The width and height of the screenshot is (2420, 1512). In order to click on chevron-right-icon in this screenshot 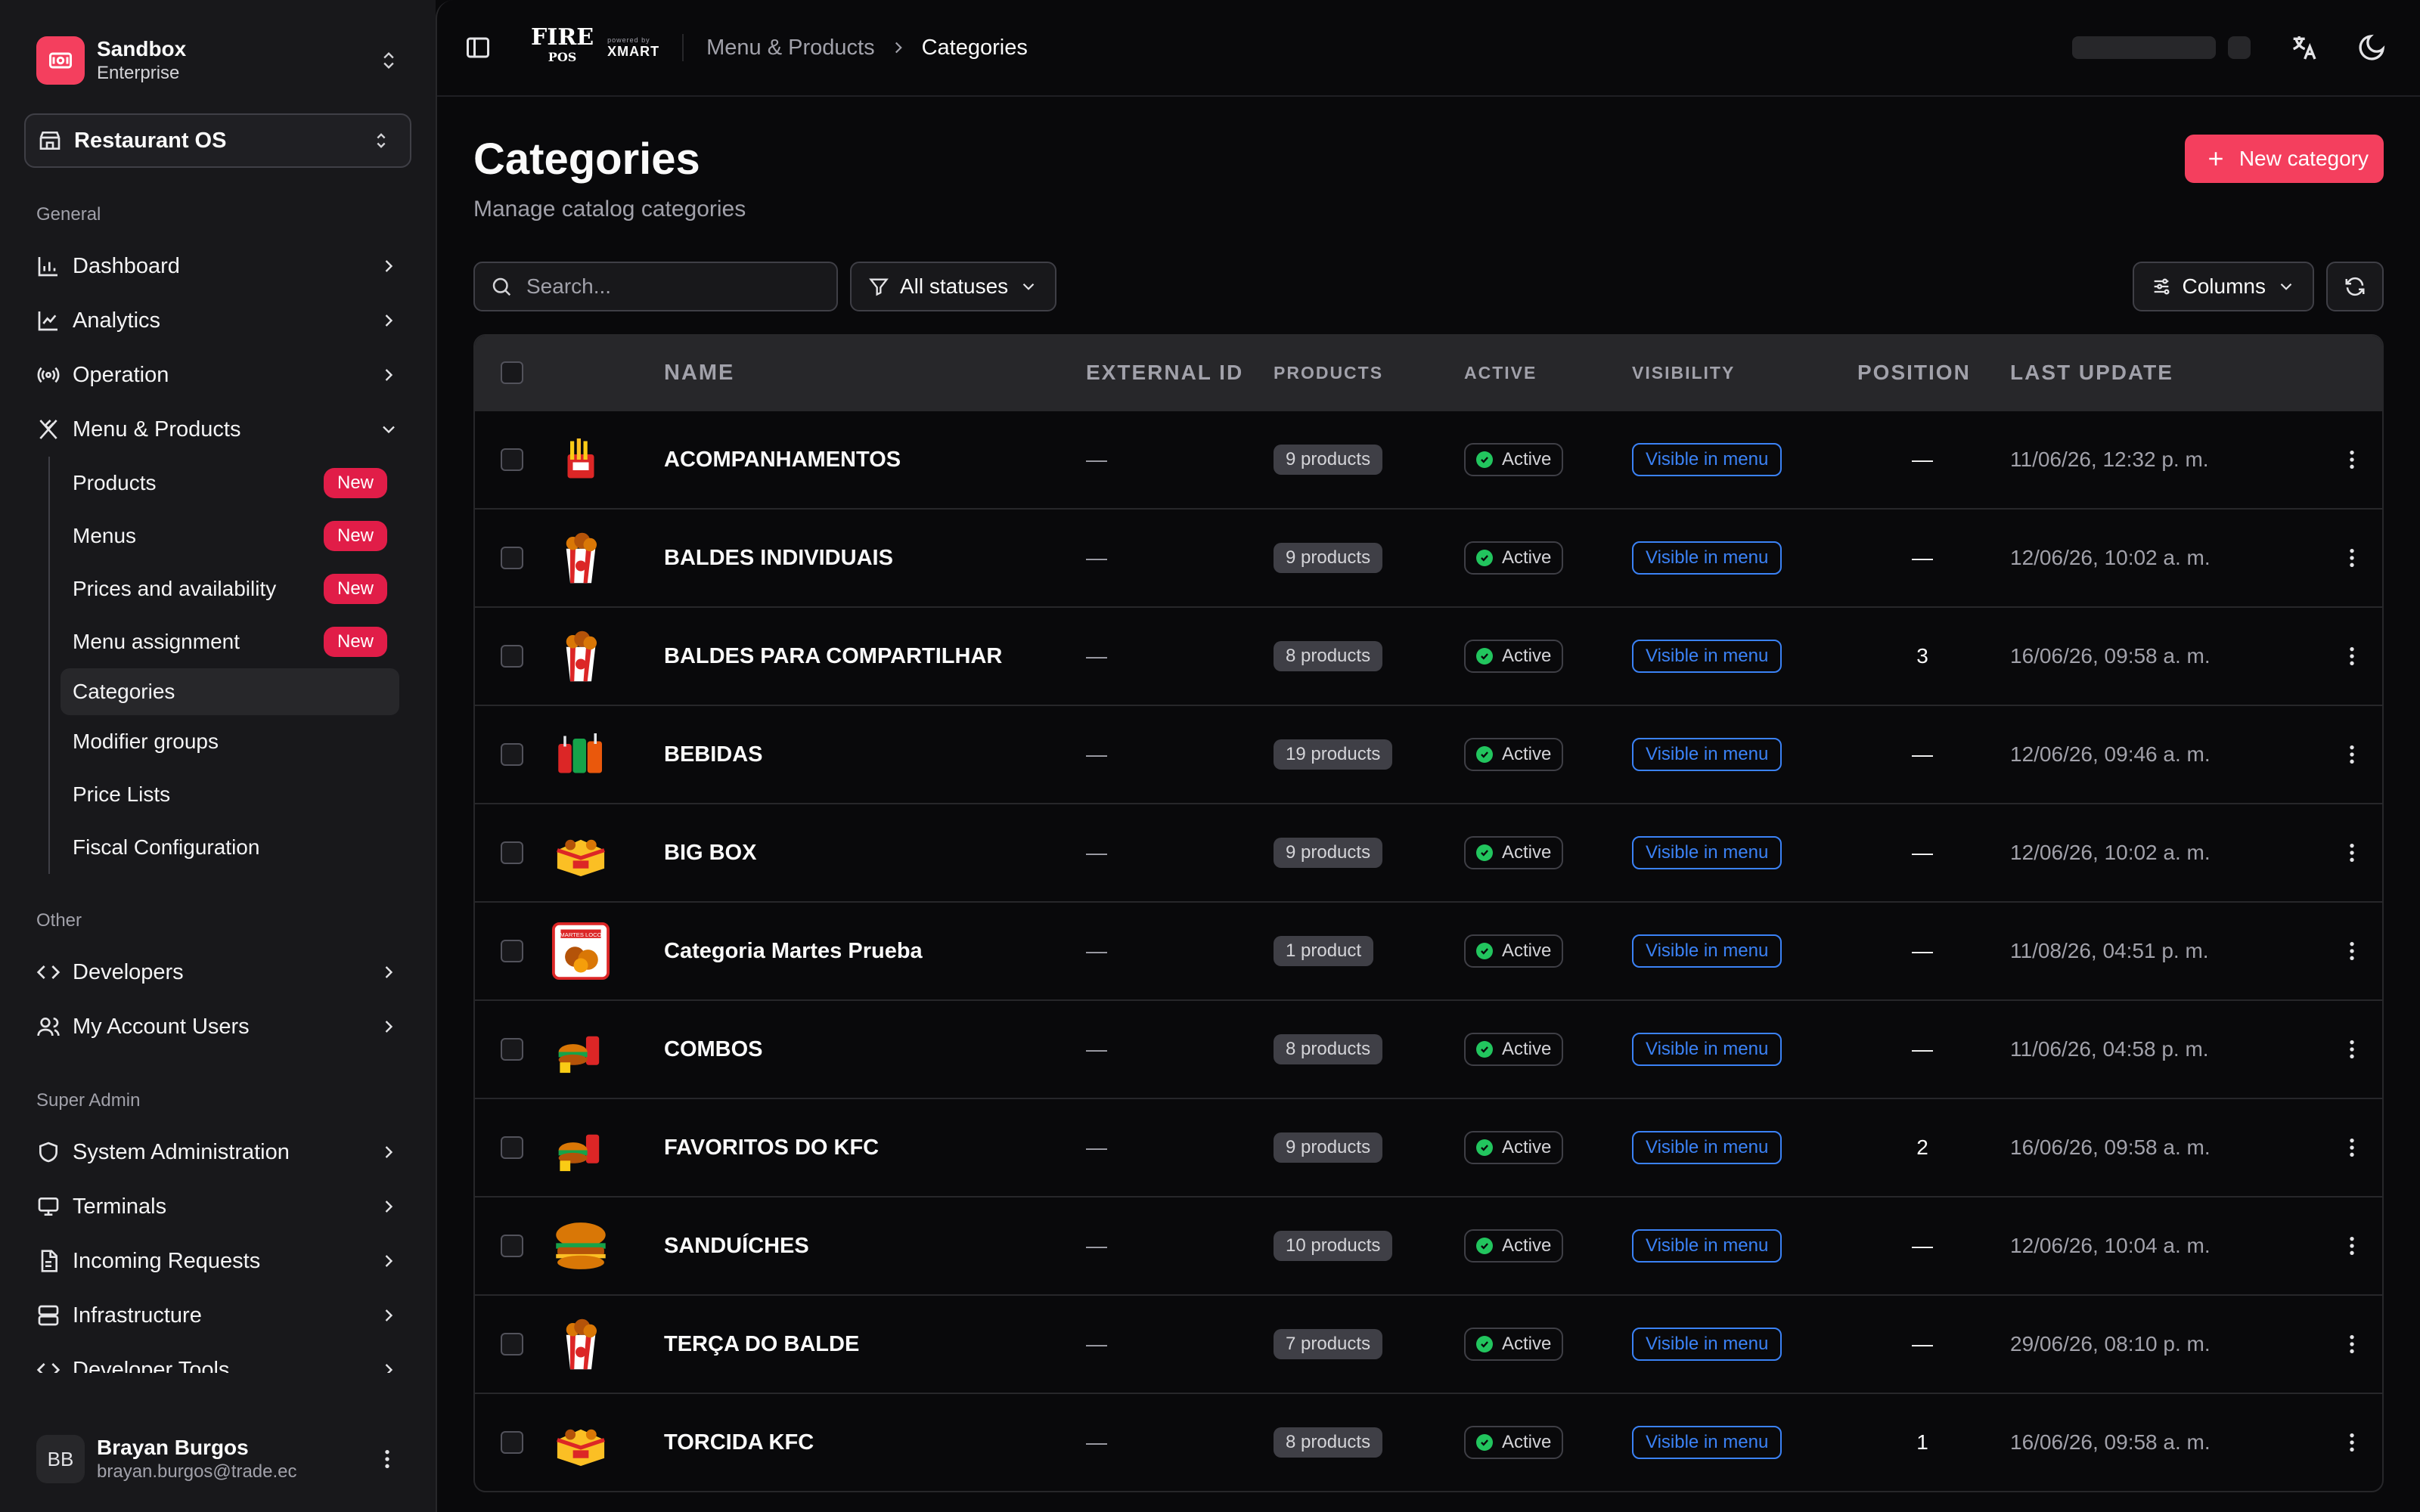, I will do `click(389, 320)`.